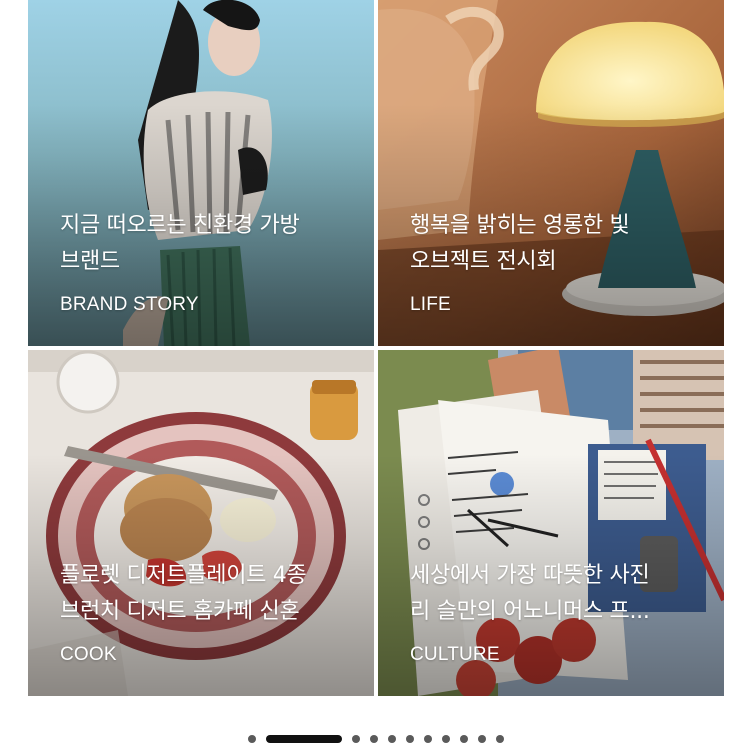 The width and height of the screenshot is (752, 744). Describe the element at coordinates (129, 304) in the screenshot. I see `card-category: BRAND STORY` at that location.